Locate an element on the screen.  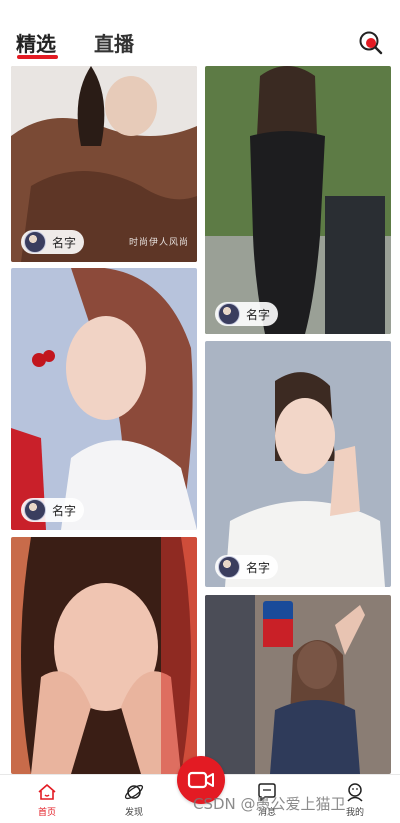
feed-card-3: 名字 is located at coordinates (104, 399).